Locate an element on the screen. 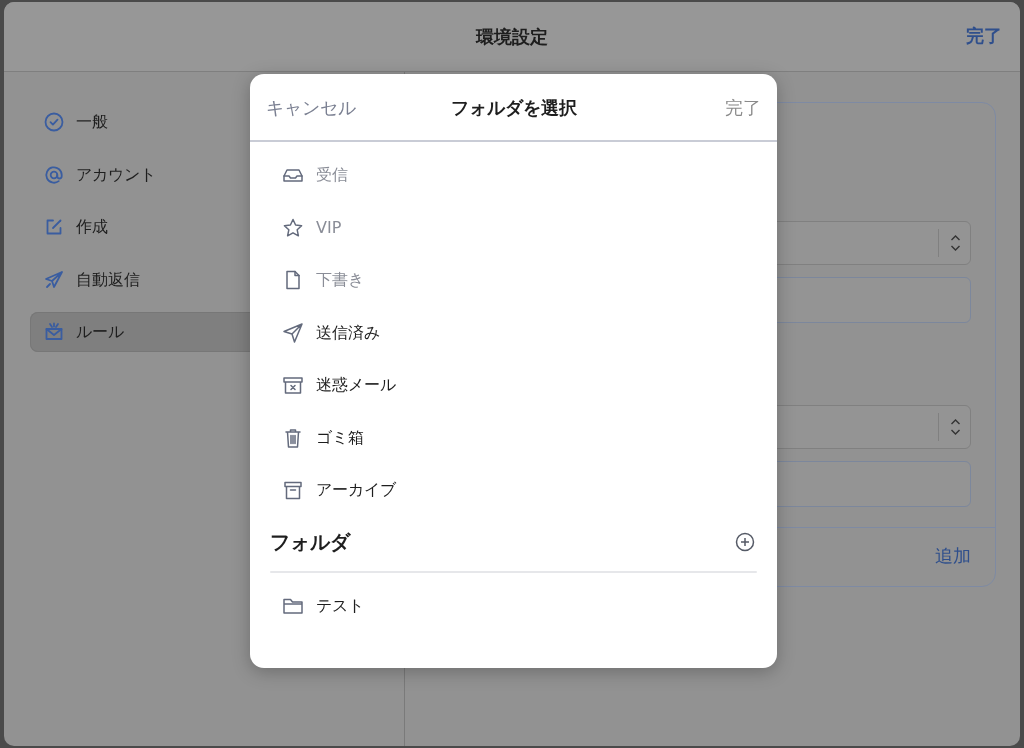 This screenshot has width=1024, height=748. at-sign-icon is located at coordinates (54, 174).